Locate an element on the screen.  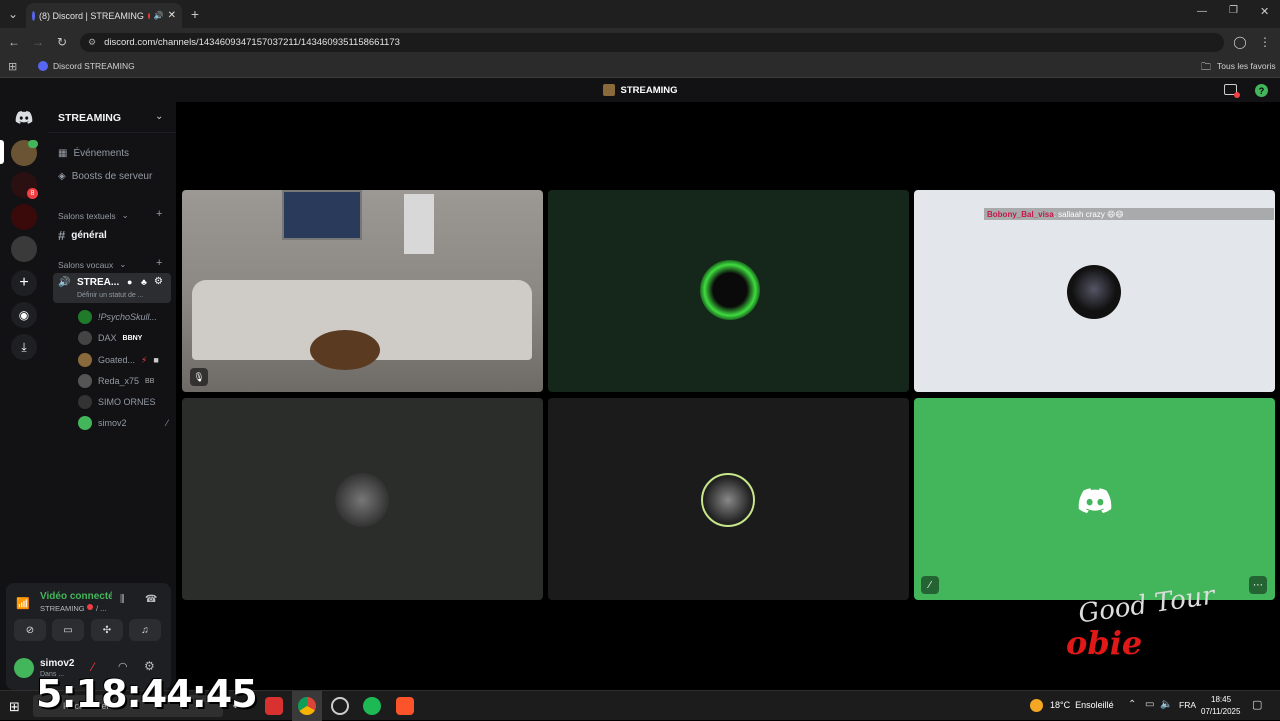
activities-icon: ✣ is located at coordinates (107, 630).